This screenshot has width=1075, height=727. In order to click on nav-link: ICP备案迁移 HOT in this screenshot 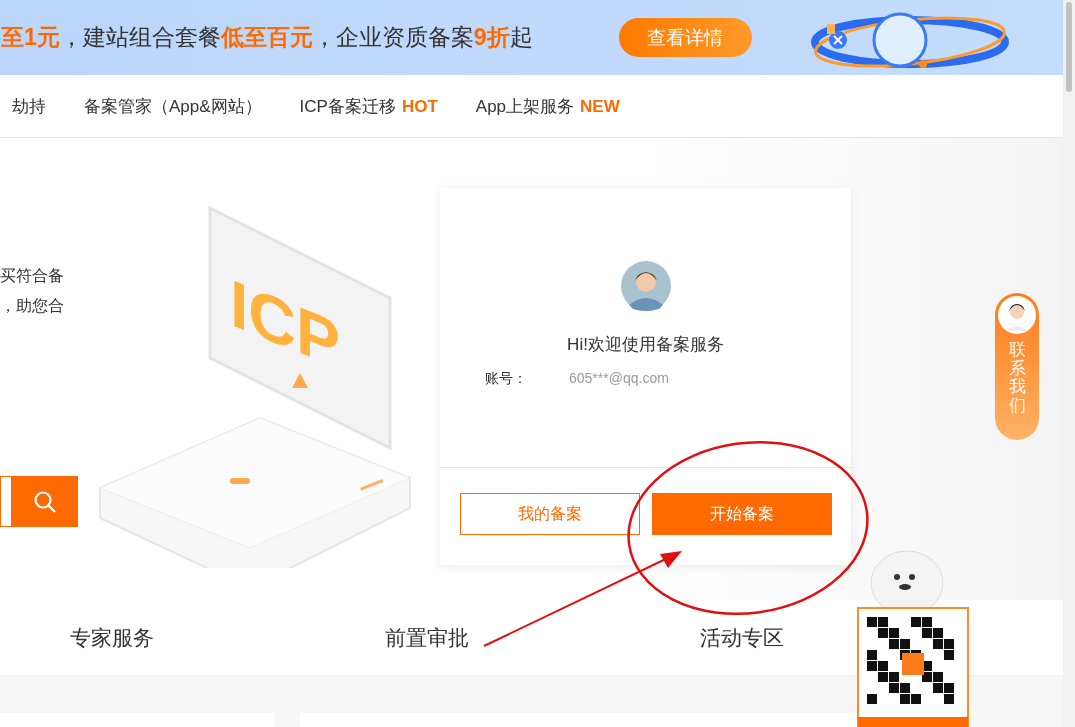, I will do `click(368, 106)`.